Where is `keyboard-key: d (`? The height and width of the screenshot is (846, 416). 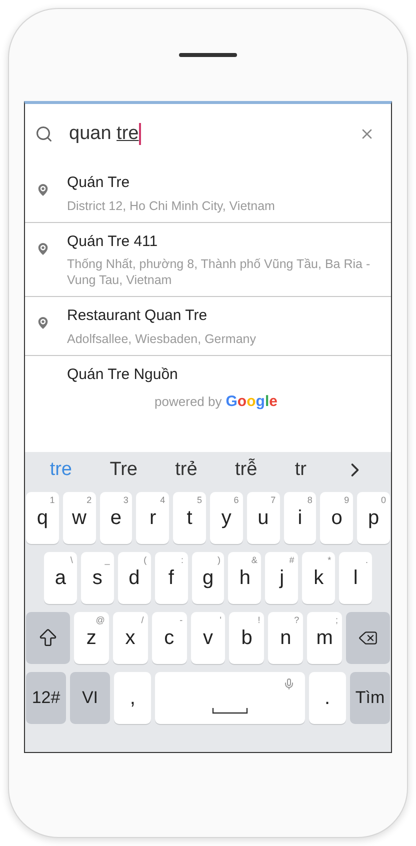
keyboard-key: d ( is located at coordinates (134, 578).